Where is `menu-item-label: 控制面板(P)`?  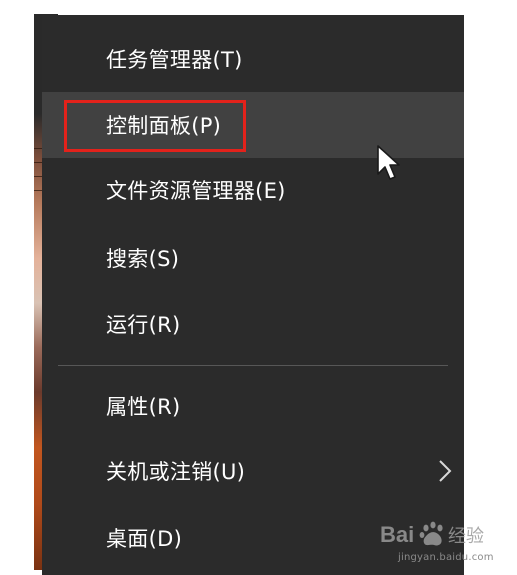
menu-item-label: 控制面板(P) is located at coordinates (164, 126).